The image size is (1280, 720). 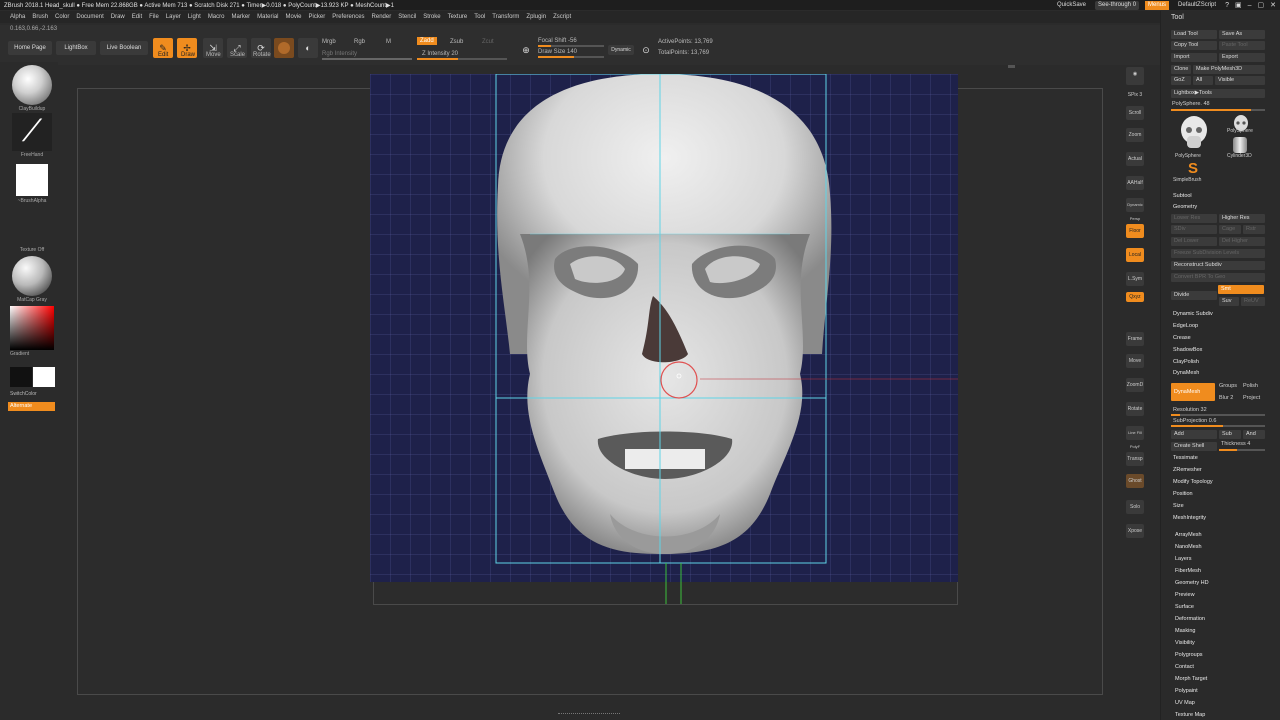 What do you see at coordinates (1242, 218) in the screenshot?
I see `higher-res-button: Higher Res` at bounding box center [1242, 218].